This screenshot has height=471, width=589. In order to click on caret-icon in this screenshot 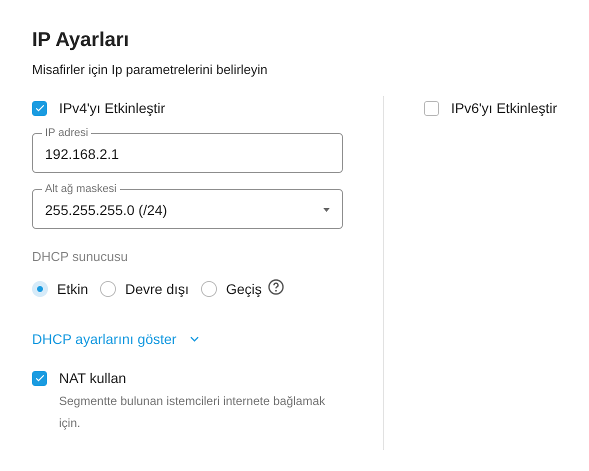, I will do `click(326, 210)`.